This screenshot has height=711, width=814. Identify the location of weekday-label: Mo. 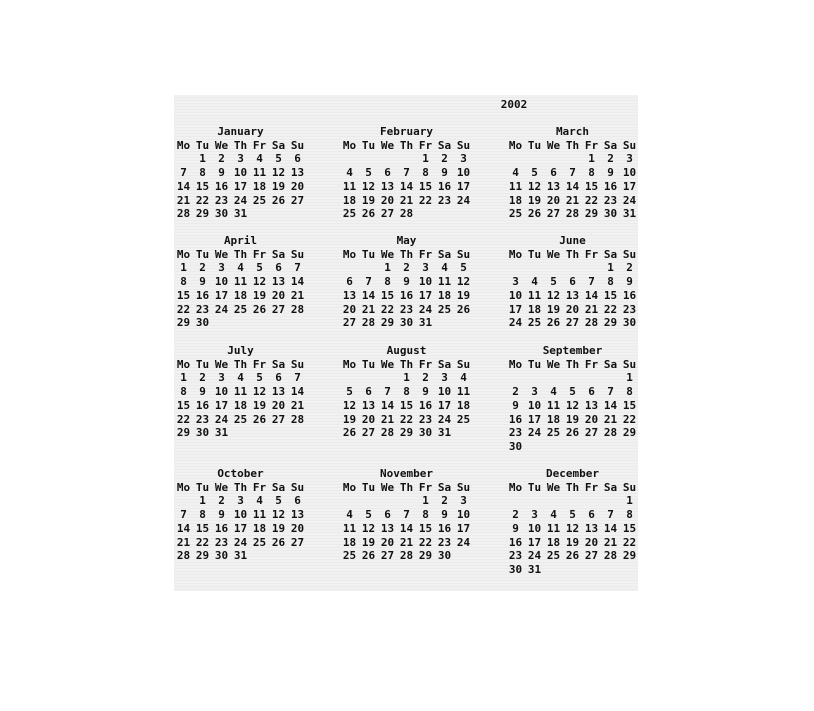
(349, 364).